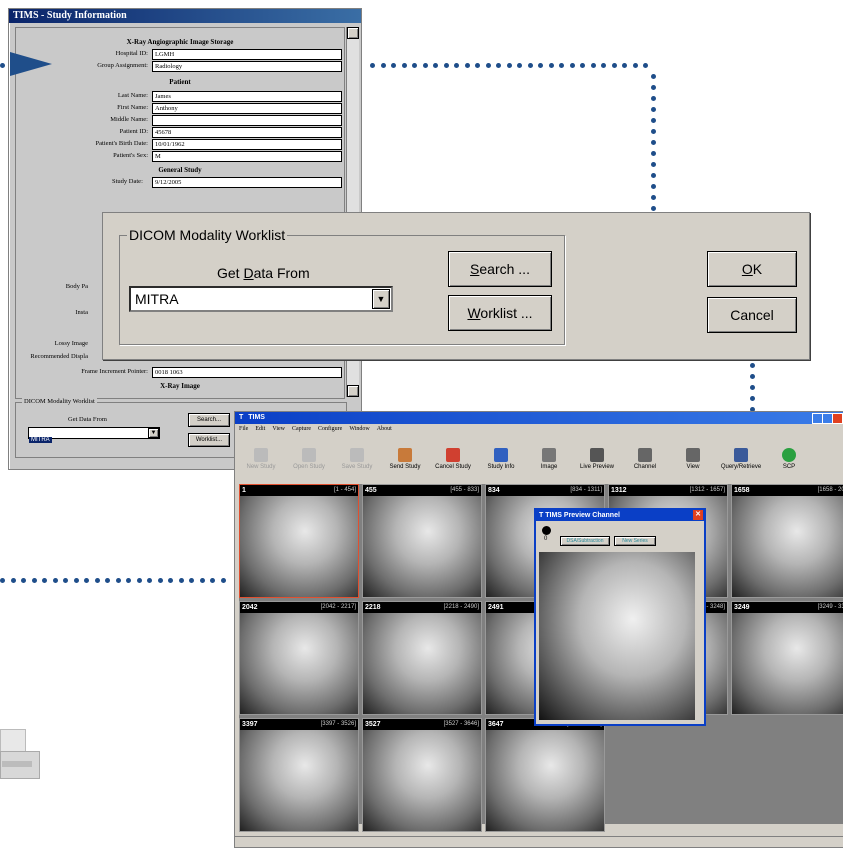 The image size is (843, 848). What do you see at coordinates (741, 467) in the screenshot?
I see `toolbar-label: Query/Retrieve` at bounding box center [741, 467].